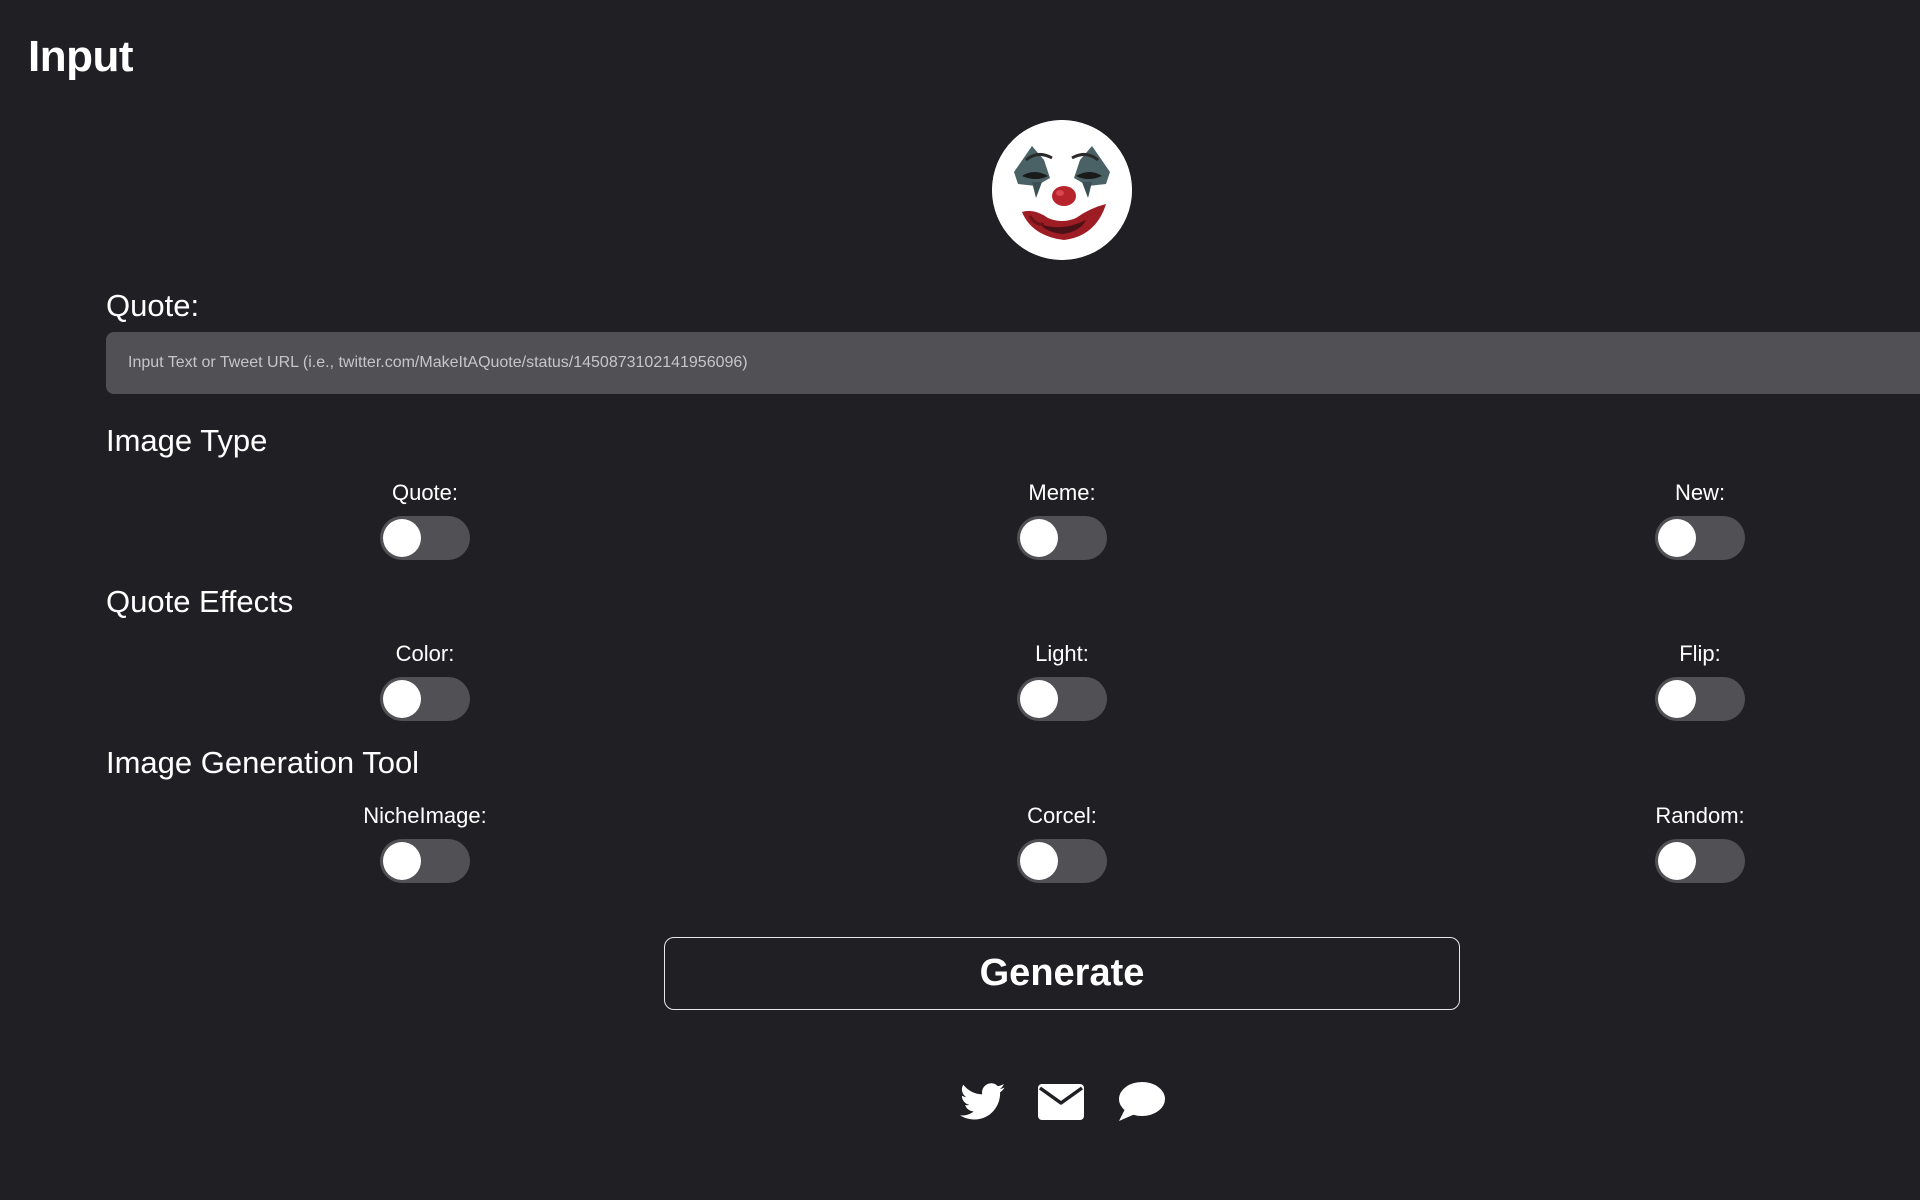 The height and width of the screenshot is (1200, 1920). What do you see at coordinates (1062, 815) in the screenshot?
I see `tool-corcel-label: Corcel:` at bounding box center [1062, 815].